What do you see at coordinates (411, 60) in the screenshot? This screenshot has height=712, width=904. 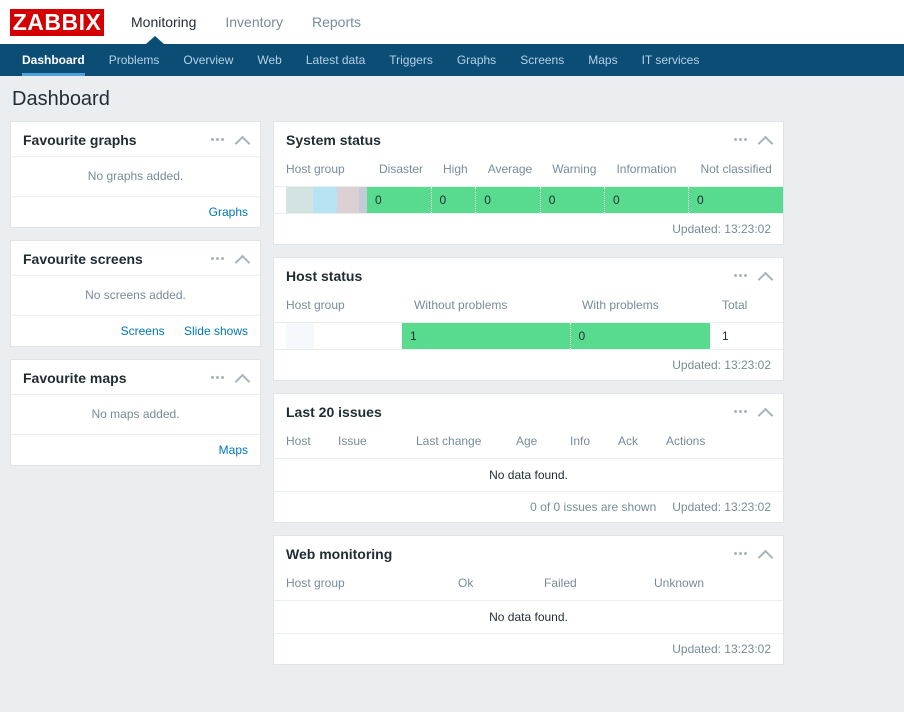 I see `tab-triggers: Triggers` at bounding box center [411, 60].